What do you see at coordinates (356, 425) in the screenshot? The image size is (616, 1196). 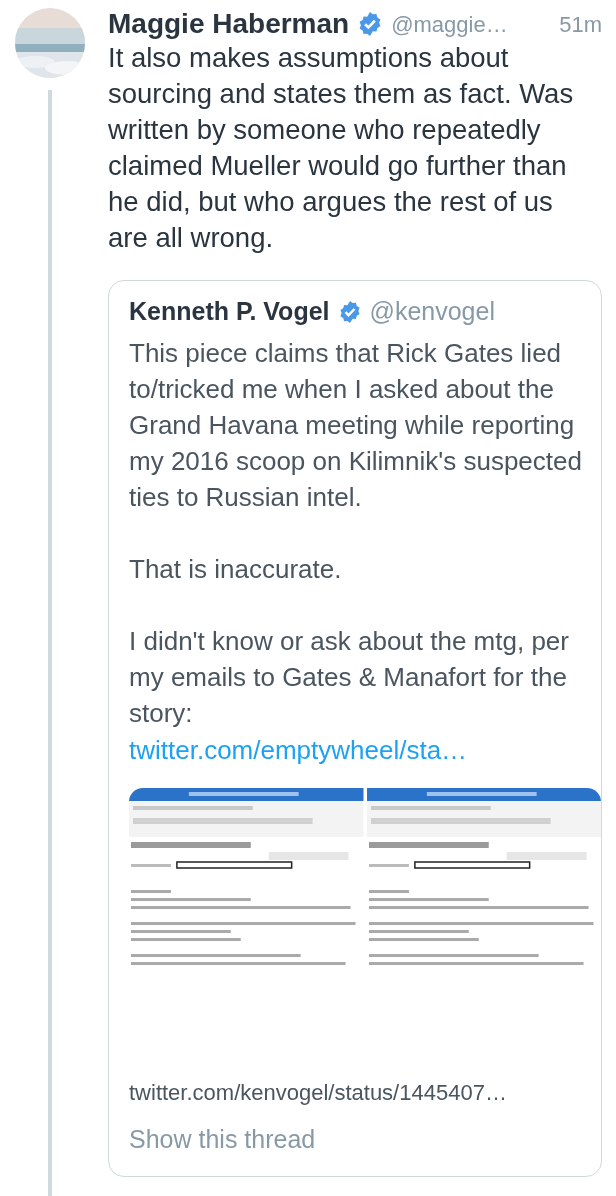 I see `tweet-text: This piece claims that Rick Gates lied to/tricked me when I asked about the Grand Havana meeting while reporting my 2016 scoop on Kilimnik's suspected ties to Russian intel.` at bounding box center [356, 425].